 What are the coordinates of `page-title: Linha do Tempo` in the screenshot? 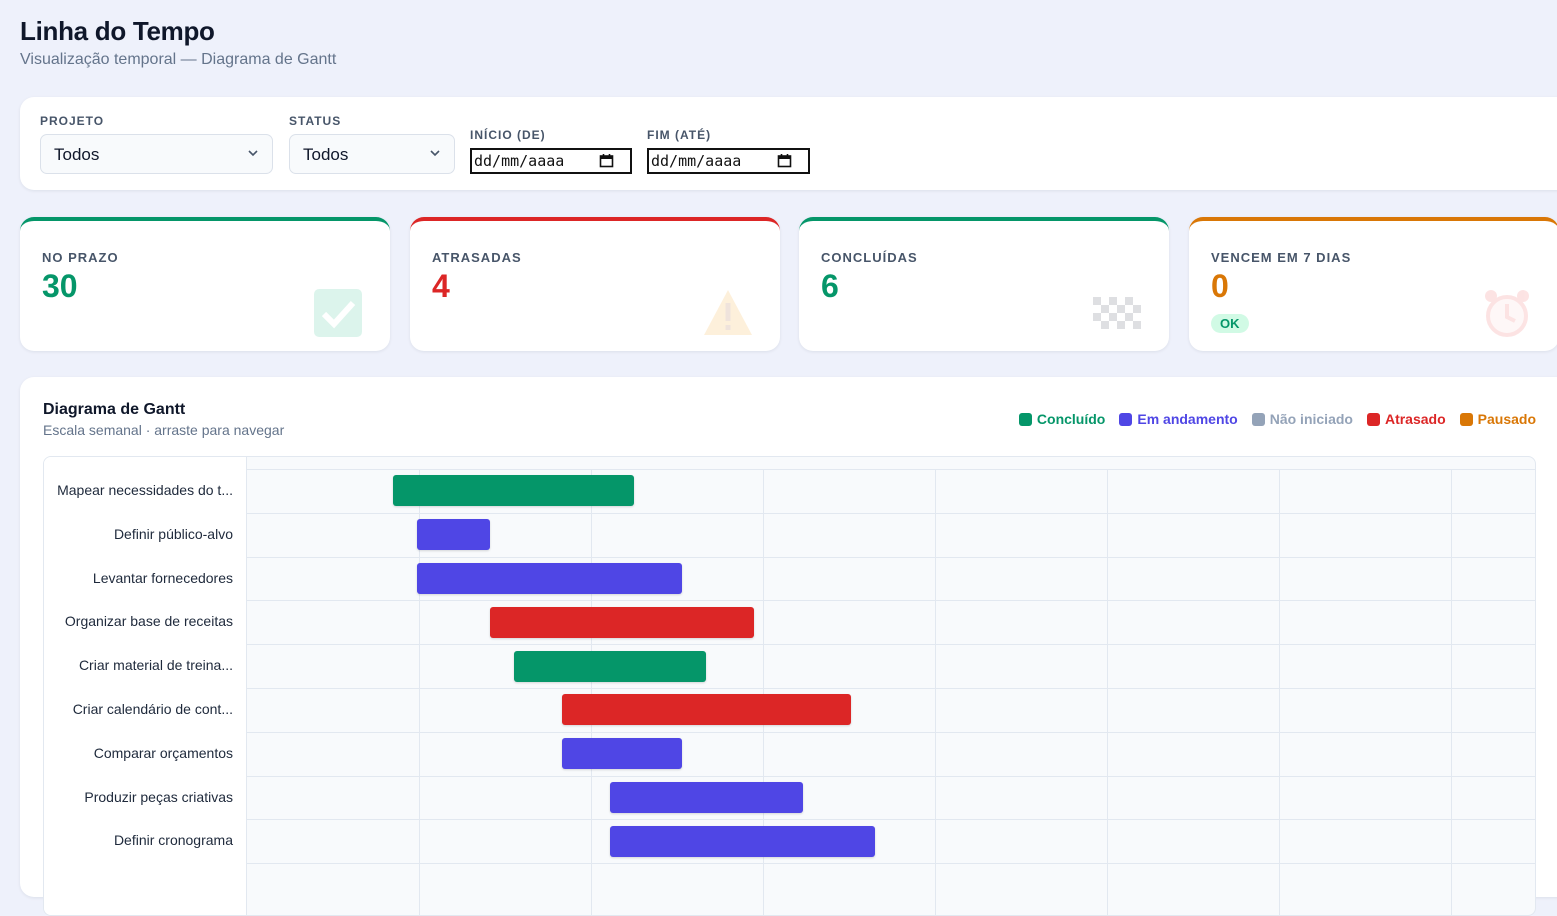 It's located at (117, 31).